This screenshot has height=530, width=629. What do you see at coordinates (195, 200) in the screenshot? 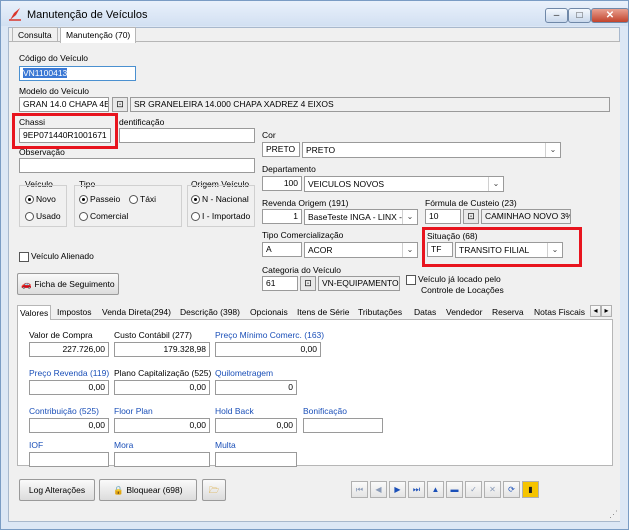
I see `radio-on-icon` at bounding box center [195, 200].